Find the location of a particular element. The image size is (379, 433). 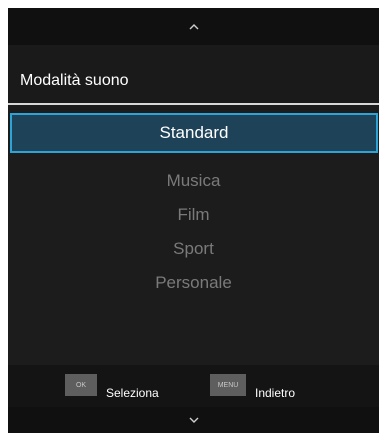

option-label: Personale is located at coordinates (193, 282).